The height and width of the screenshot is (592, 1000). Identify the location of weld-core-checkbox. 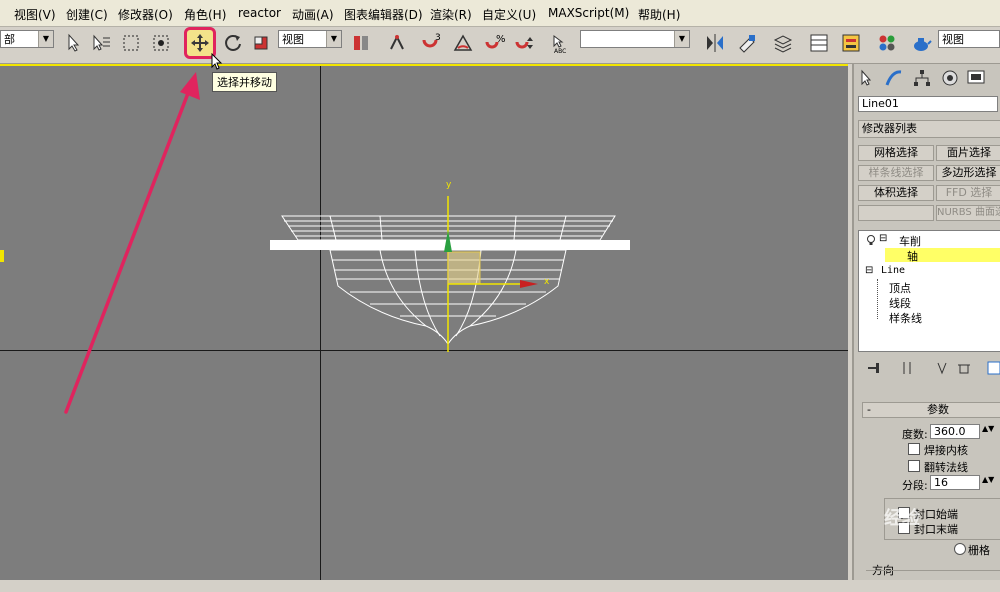
(914, 449).